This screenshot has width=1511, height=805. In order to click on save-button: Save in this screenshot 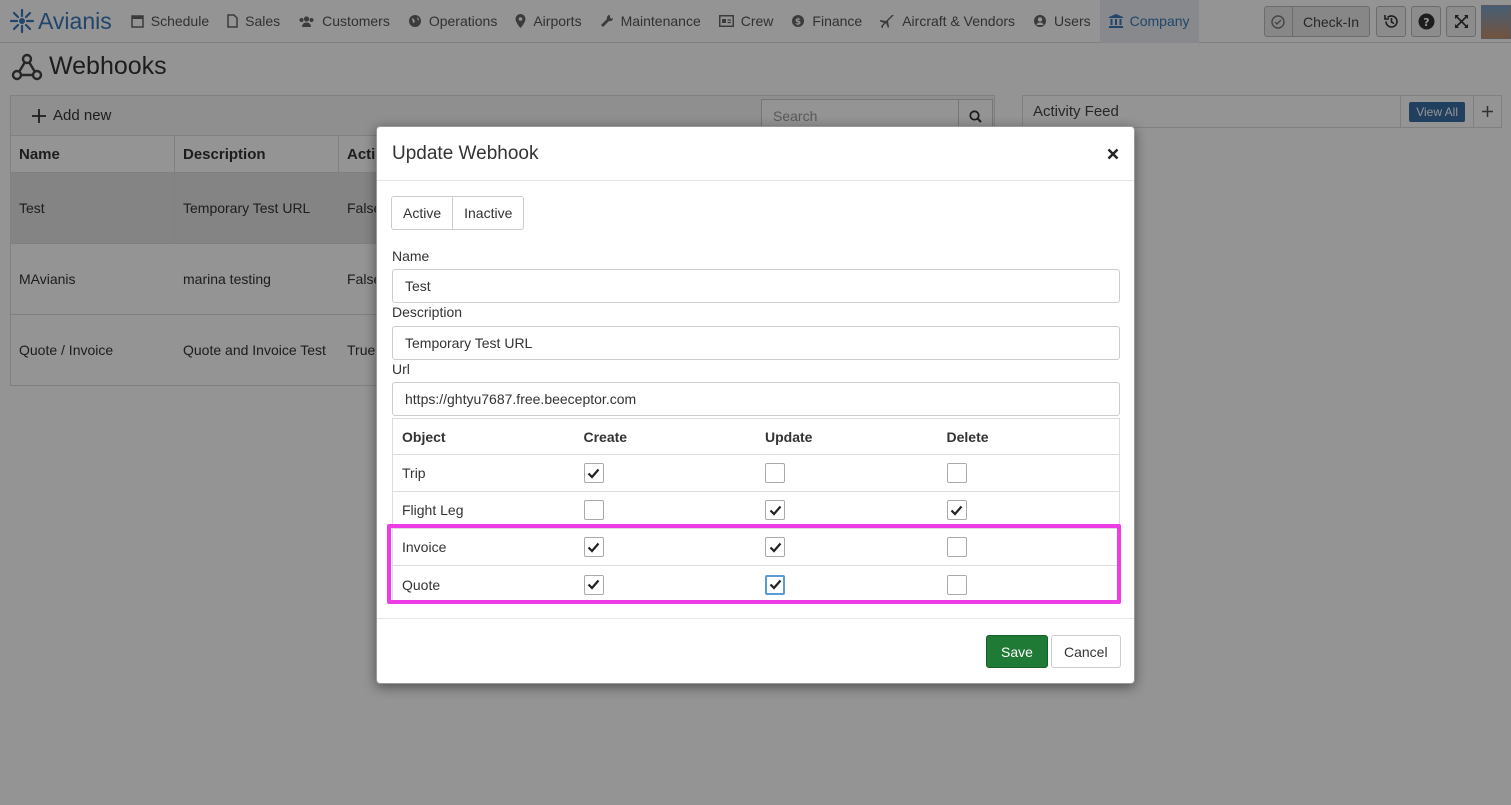, I will do `click(1017, 651)`.